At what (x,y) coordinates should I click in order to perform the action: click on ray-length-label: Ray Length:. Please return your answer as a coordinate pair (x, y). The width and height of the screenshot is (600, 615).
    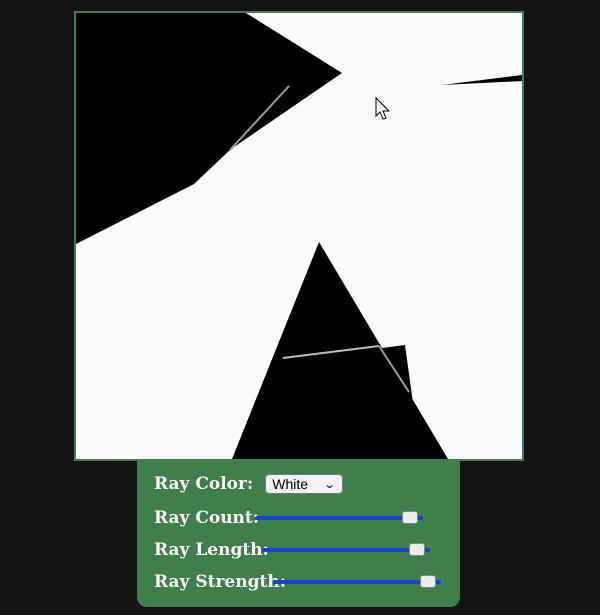
    Looking at the image, I should click on (211, 550).